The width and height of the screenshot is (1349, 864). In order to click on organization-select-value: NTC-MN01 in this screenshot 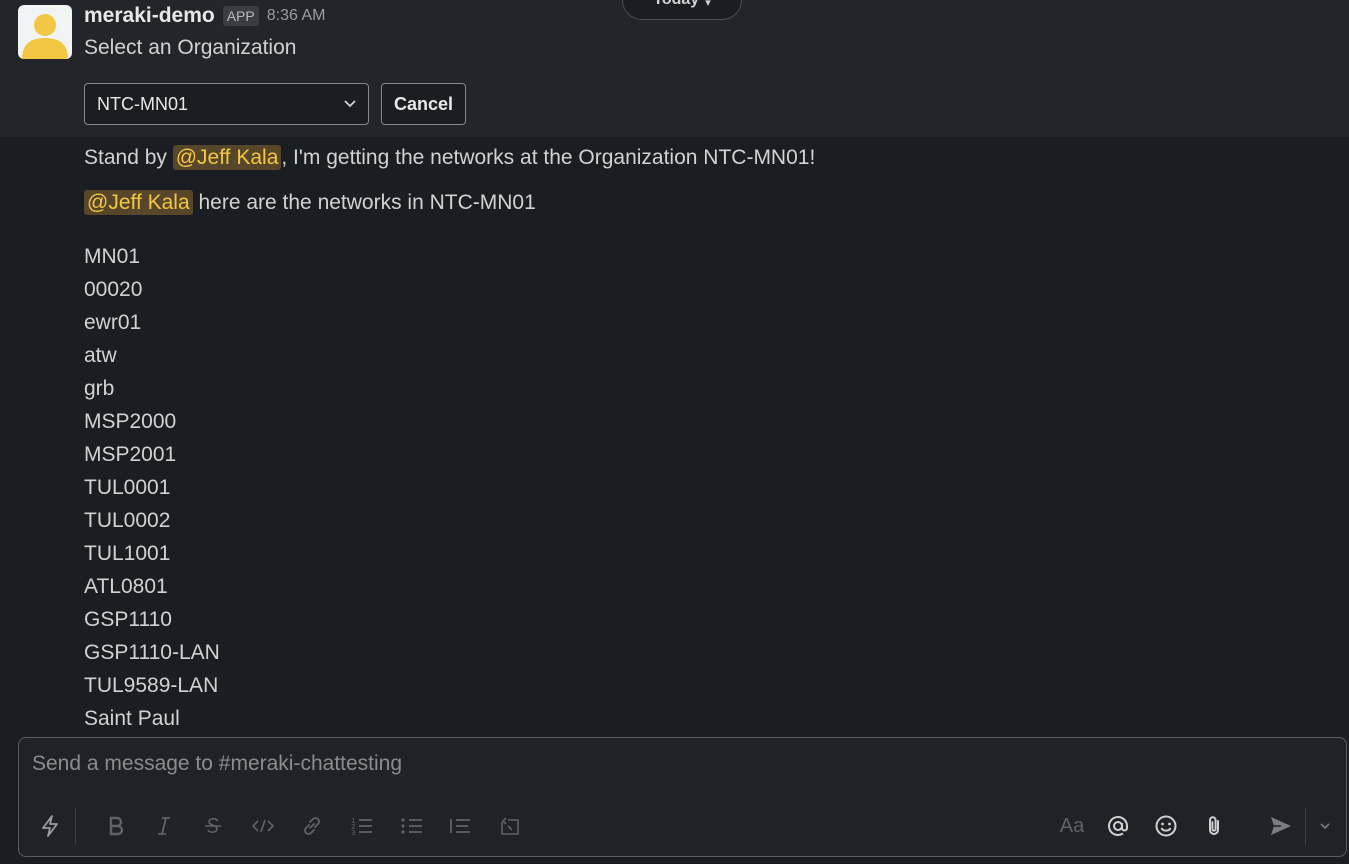, I will do `click(143, 103)`.